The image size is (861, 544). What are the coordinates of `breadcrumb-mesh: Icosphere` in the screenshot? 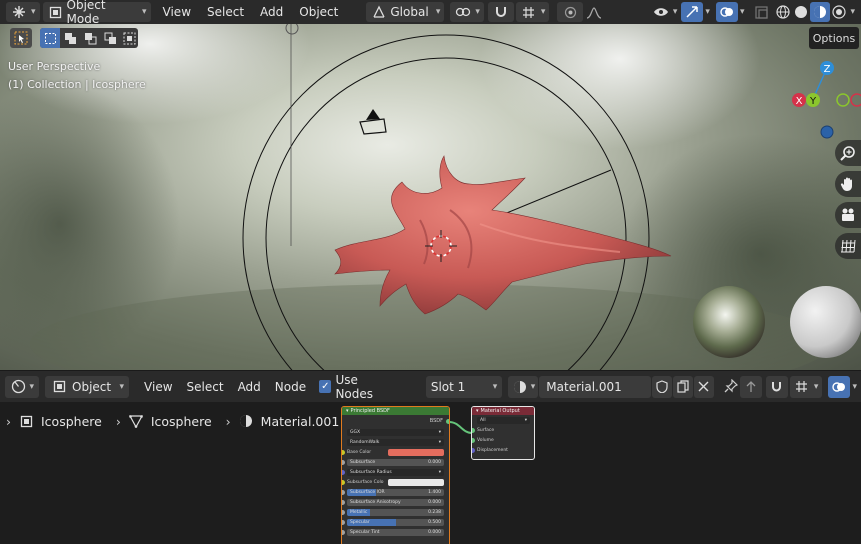 It's located at (181, 421).